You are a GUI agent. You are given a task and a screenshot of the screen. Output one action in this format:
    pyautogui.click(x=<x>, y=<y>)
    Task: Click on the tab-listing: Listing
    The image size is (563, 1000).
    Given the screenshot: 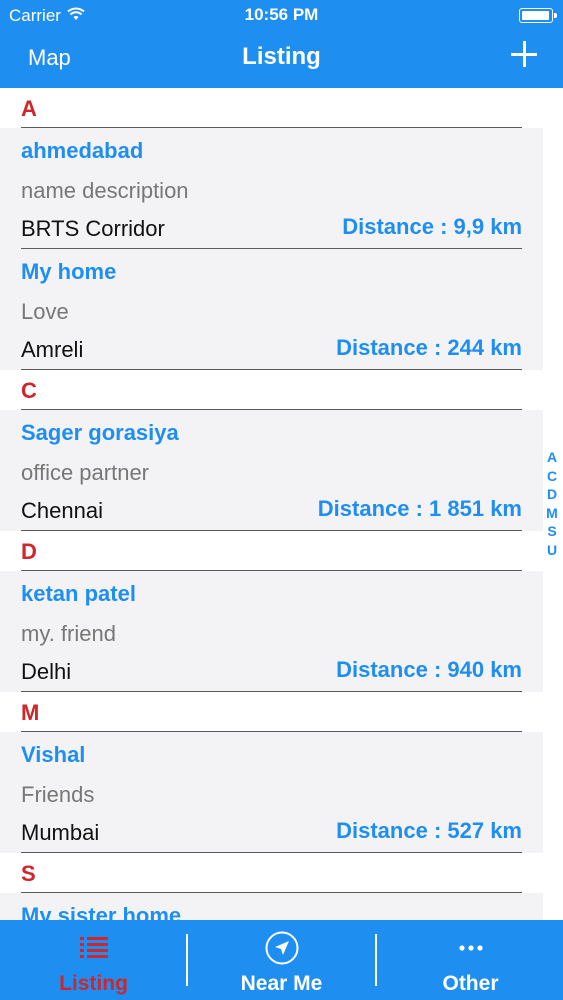 What is the action you would take?
    pyautogui.click(x=93, y=960)
    